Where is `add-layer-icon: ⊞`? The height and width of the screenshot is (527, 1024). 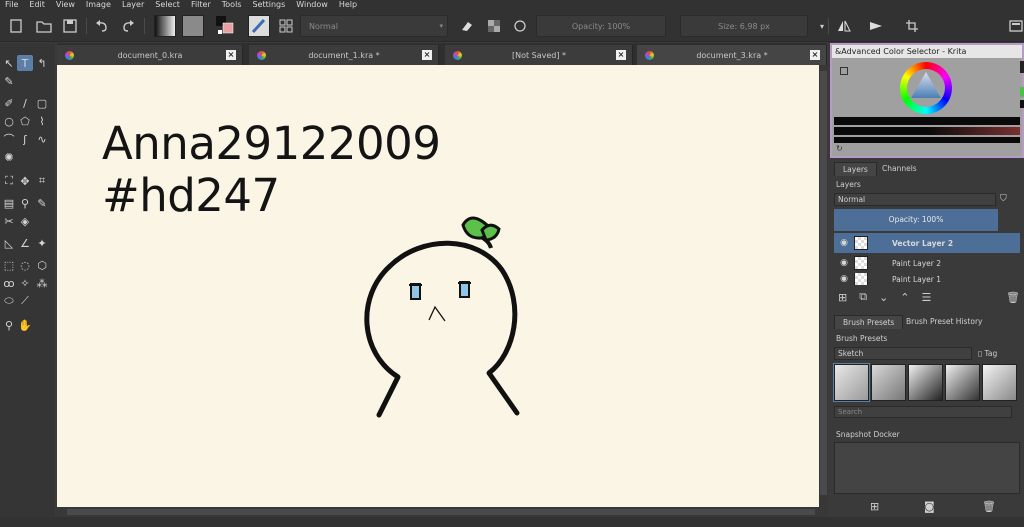
add-layer-icon: ⊞ is located at coordinates (842, 297).